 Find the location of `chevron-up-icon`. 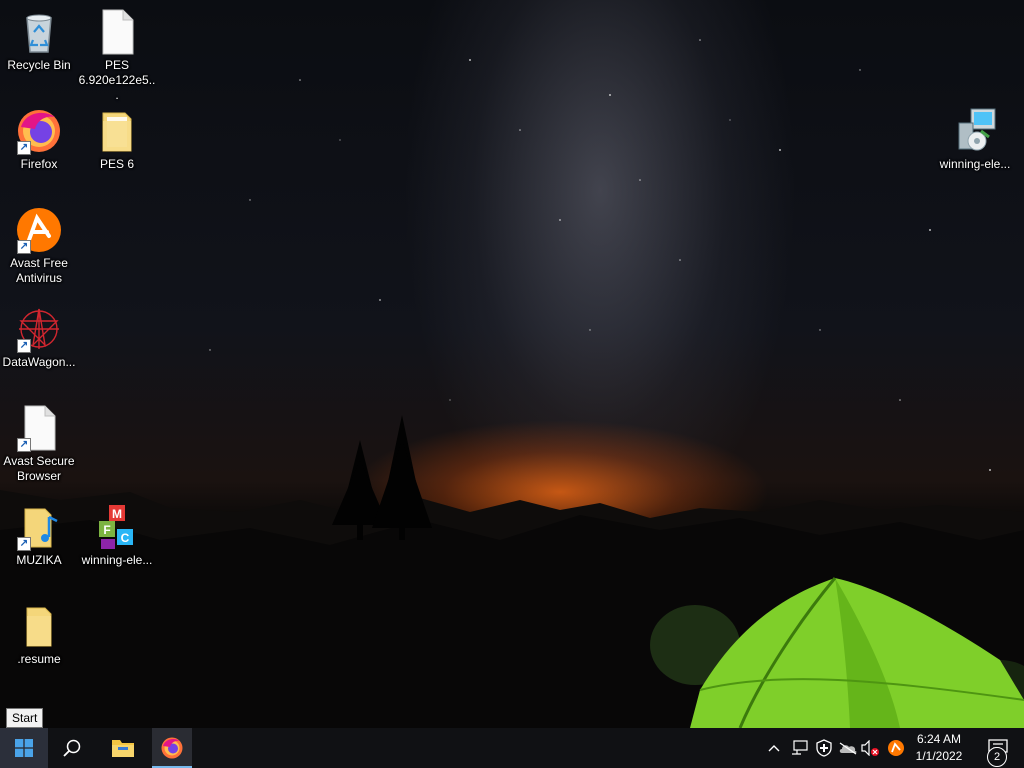

chevron-up-icon is located at coordinates (774, 748).